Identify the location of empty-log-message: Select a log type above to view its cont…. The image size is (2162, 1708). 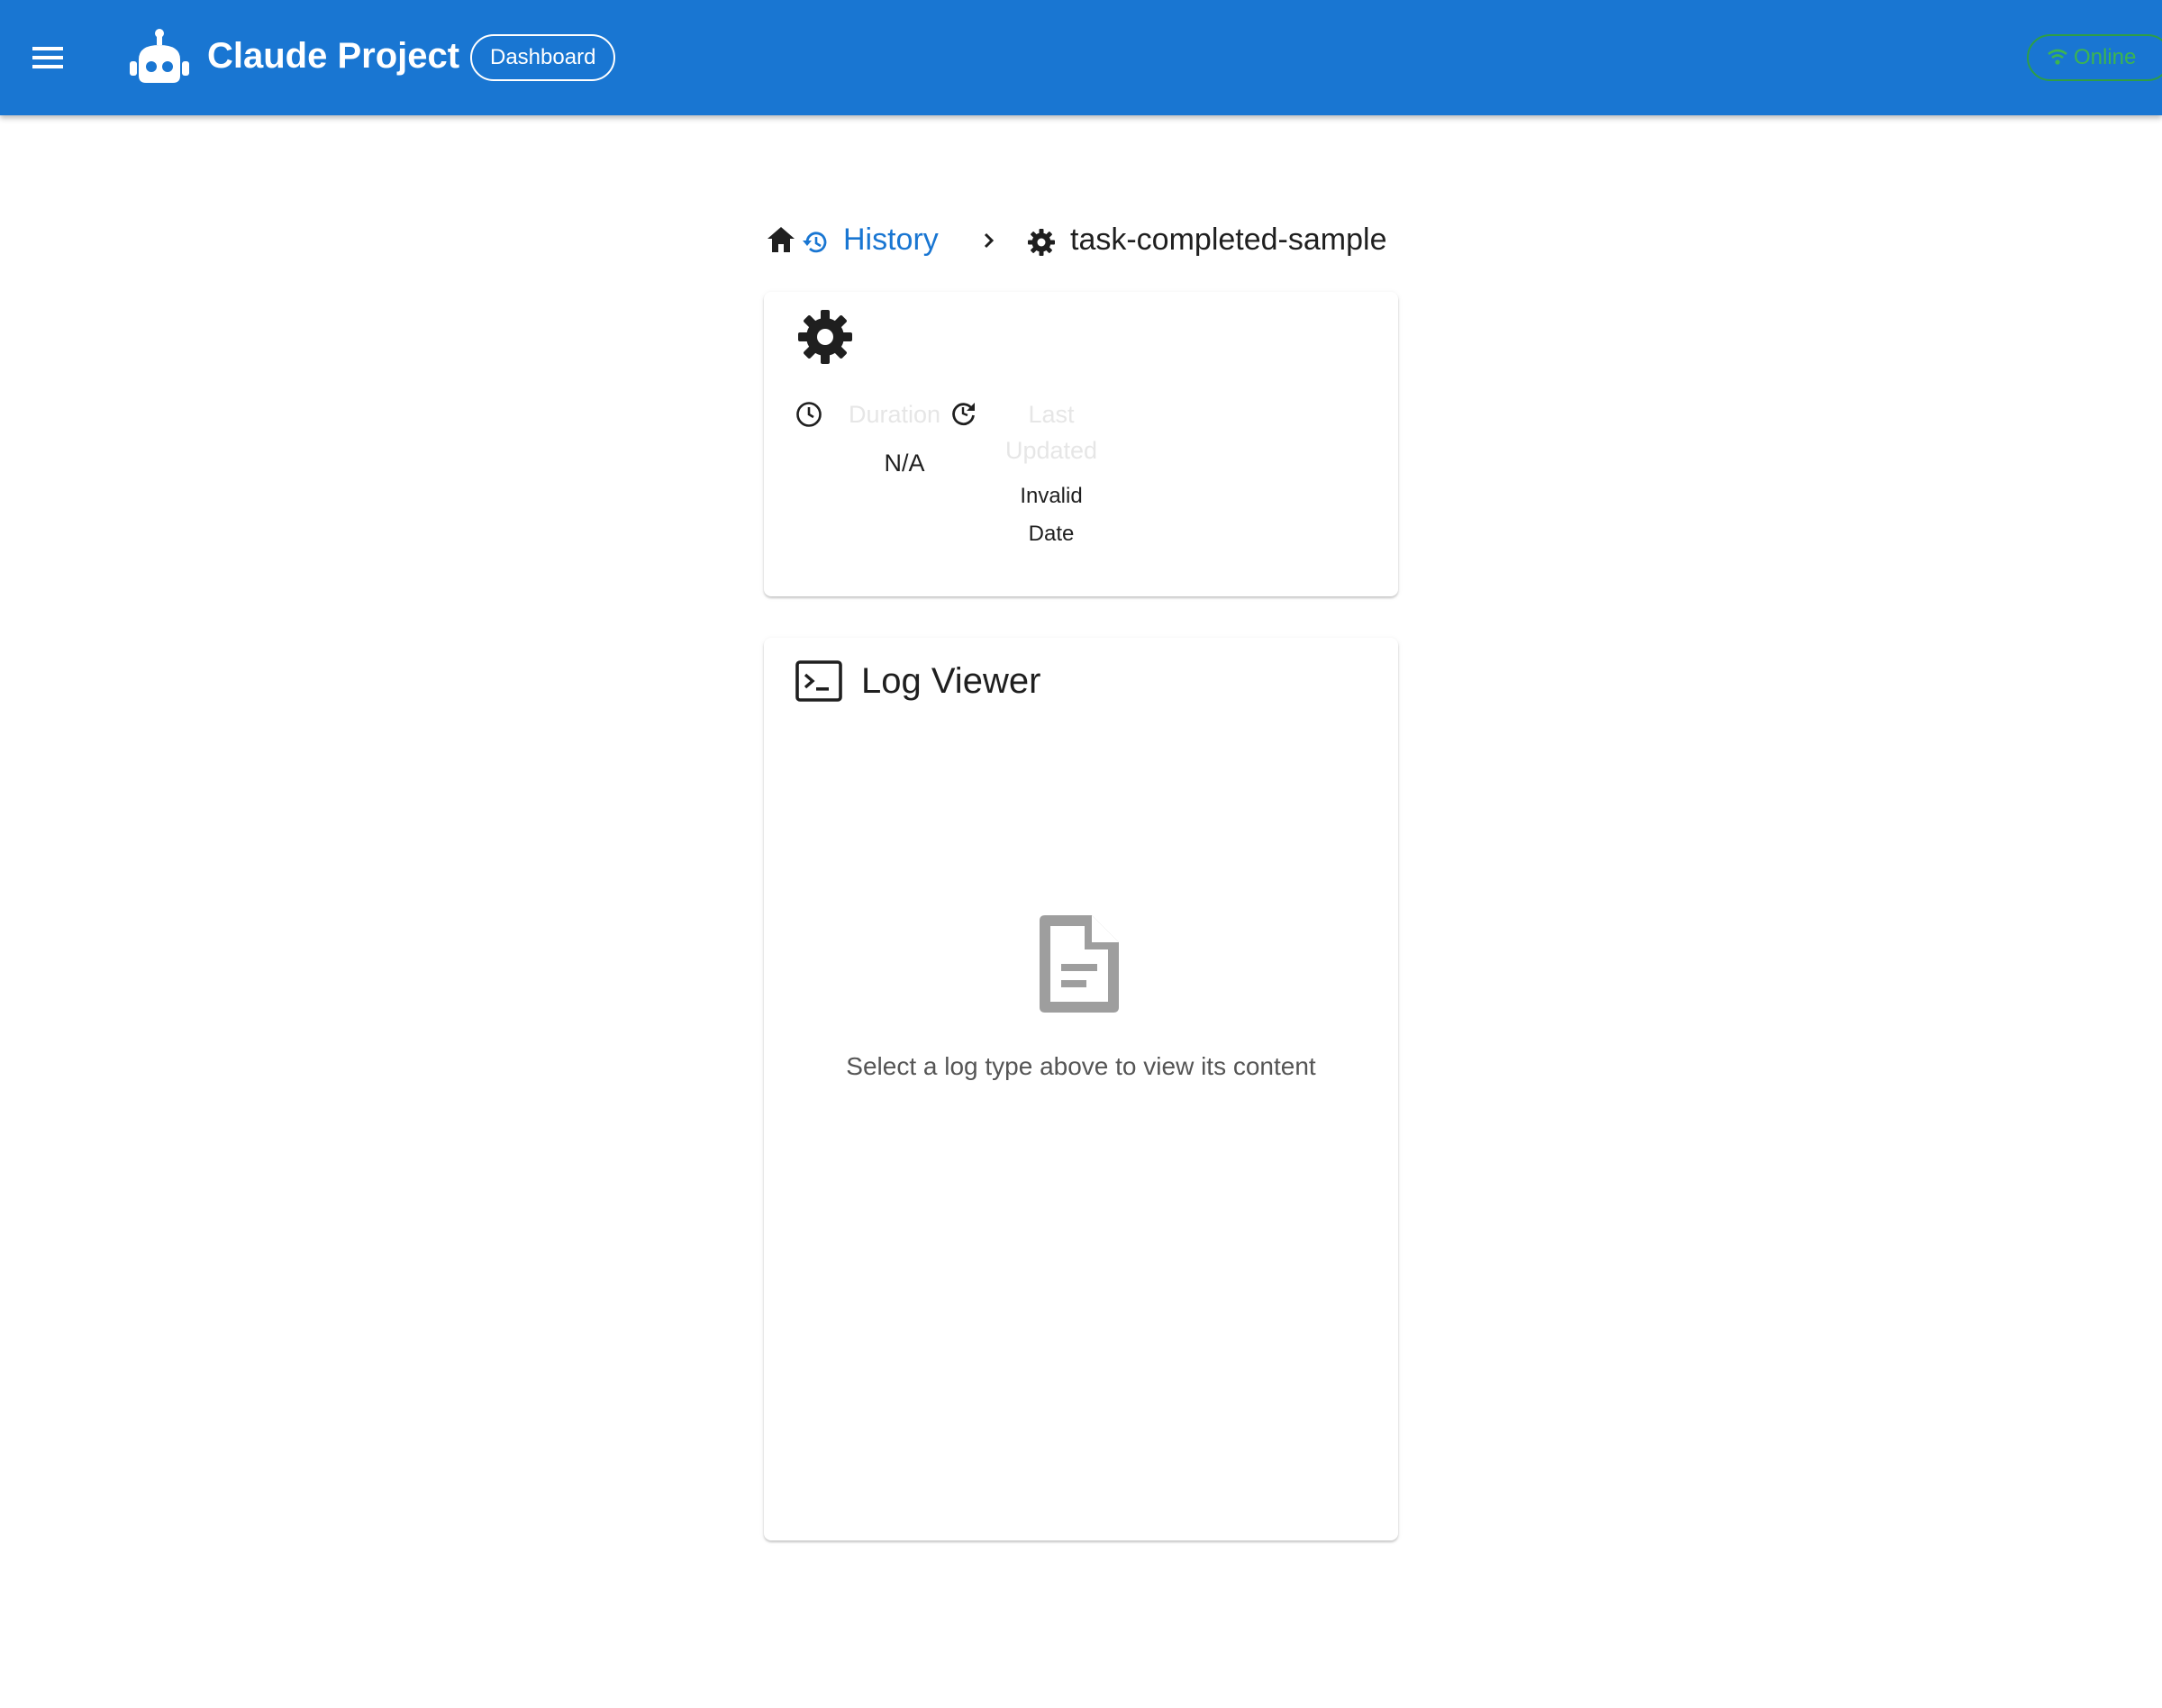
(1081, 1066).